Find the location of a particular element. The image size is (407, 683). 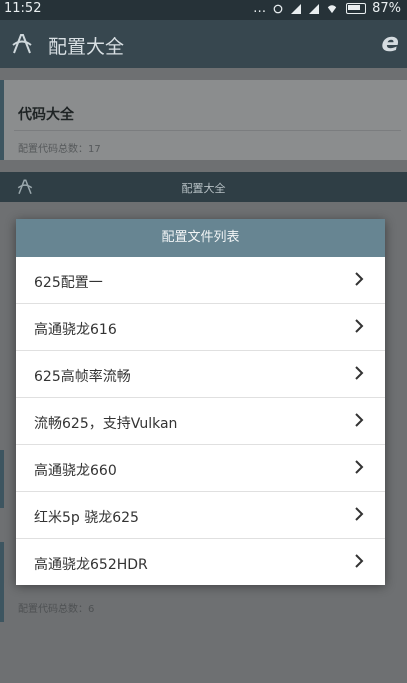

card-count: 配置代码总数：17 is located at coordinates (59, 149).